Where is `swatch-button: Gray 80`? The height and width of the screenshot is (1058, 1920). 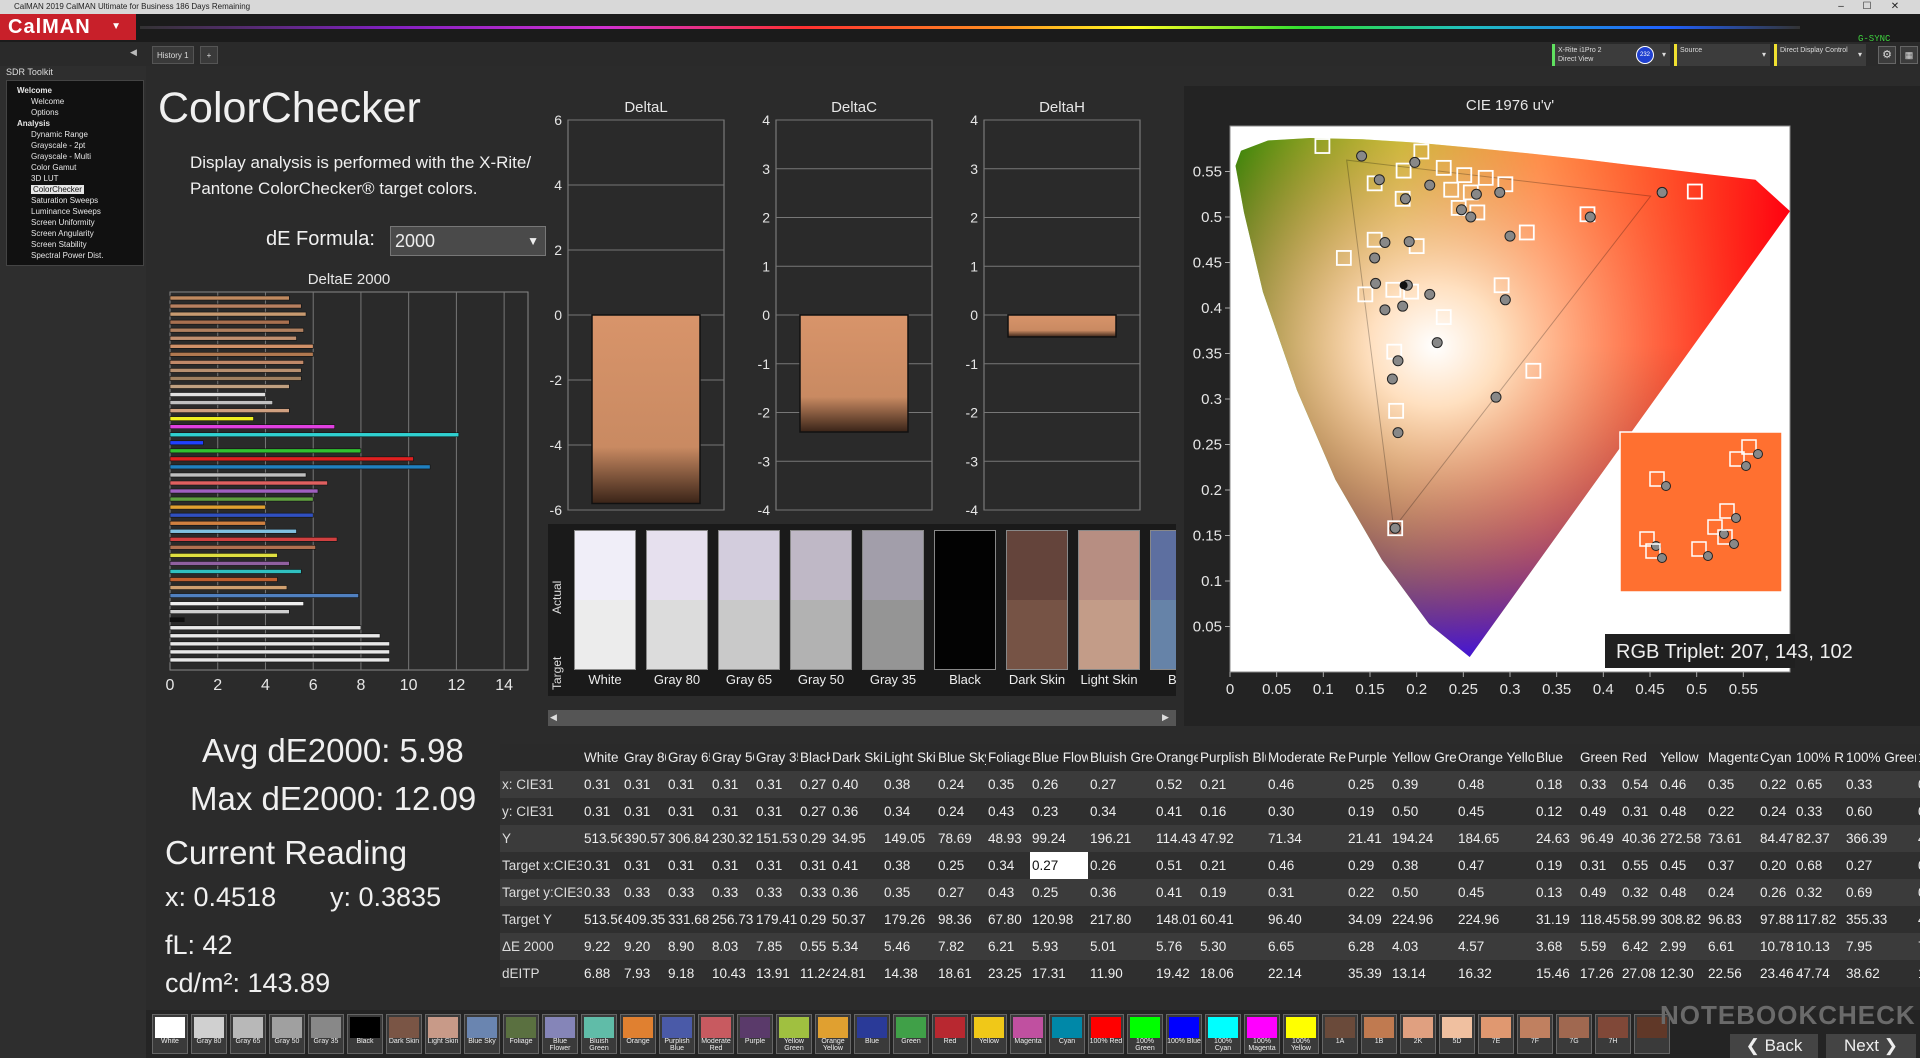
swatch-button: Gray 80 is located at coordinates (209, 1034).